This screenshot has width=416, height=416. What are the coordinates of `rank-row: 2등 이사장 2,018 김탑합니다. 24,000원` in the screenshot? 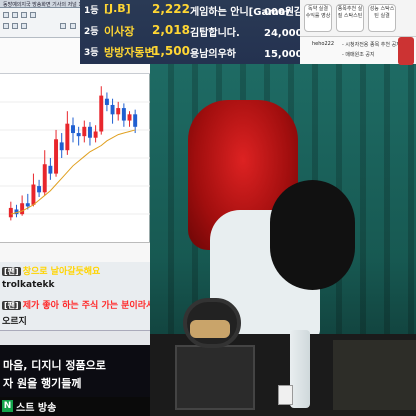 It's located at (198, 31).